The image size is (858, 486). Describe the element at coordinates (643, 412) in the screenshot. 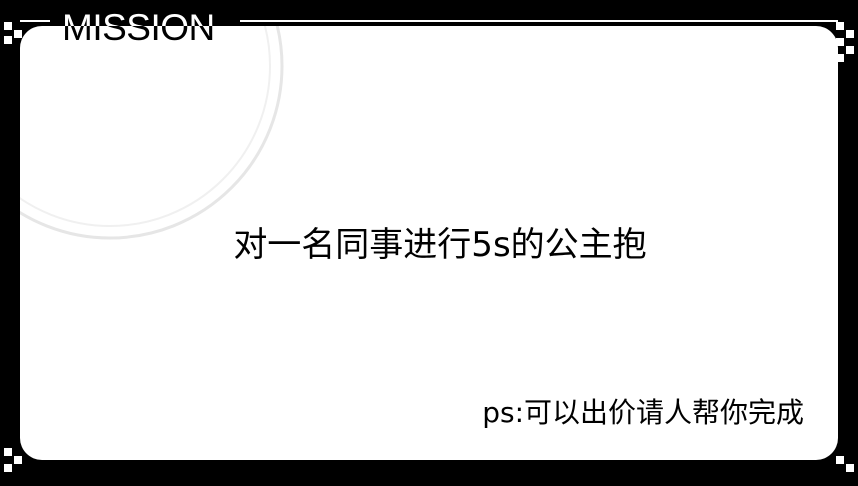

I see `footnote-text: ps:可以出价请人帮你完成` at that location.